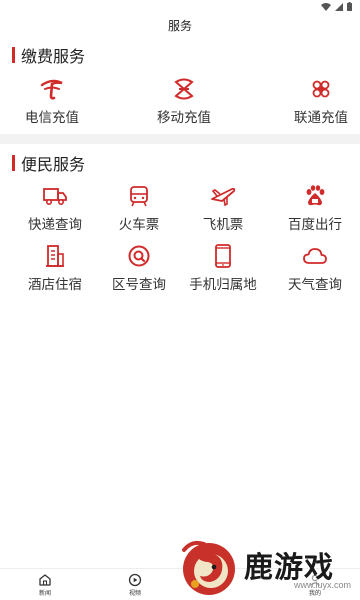 Image resolution: width=360 pixels, height=600 pixels. Describe the element at coordinates (139, 285) in the screenshot. I see `grid-item-label: 区号查询` at that location.